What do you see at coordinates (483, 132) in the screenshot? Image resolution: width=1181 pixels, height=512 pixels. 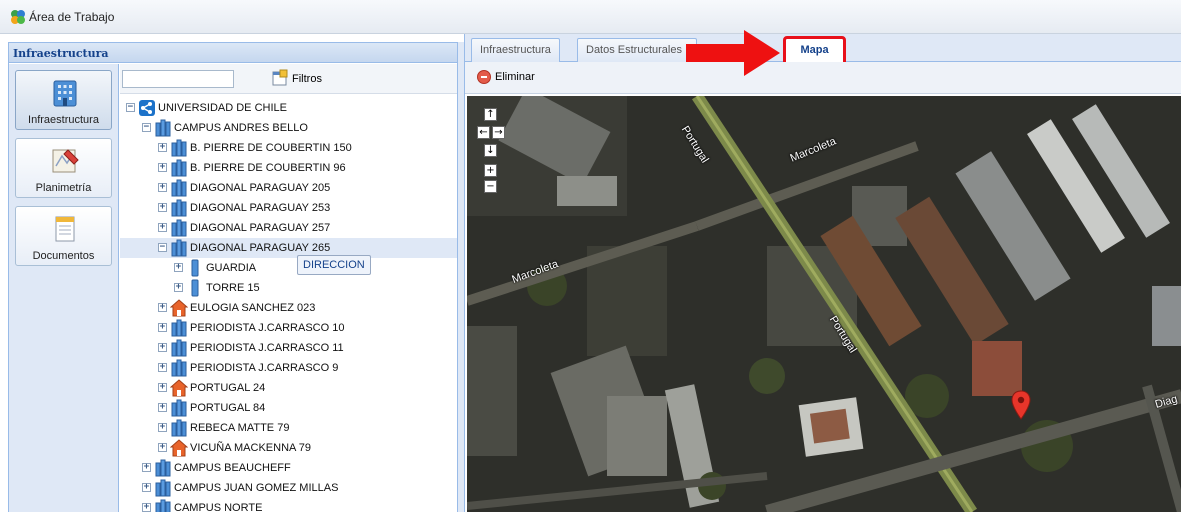 I see `pan-left-control: ←` at bounding box center [483, 132].